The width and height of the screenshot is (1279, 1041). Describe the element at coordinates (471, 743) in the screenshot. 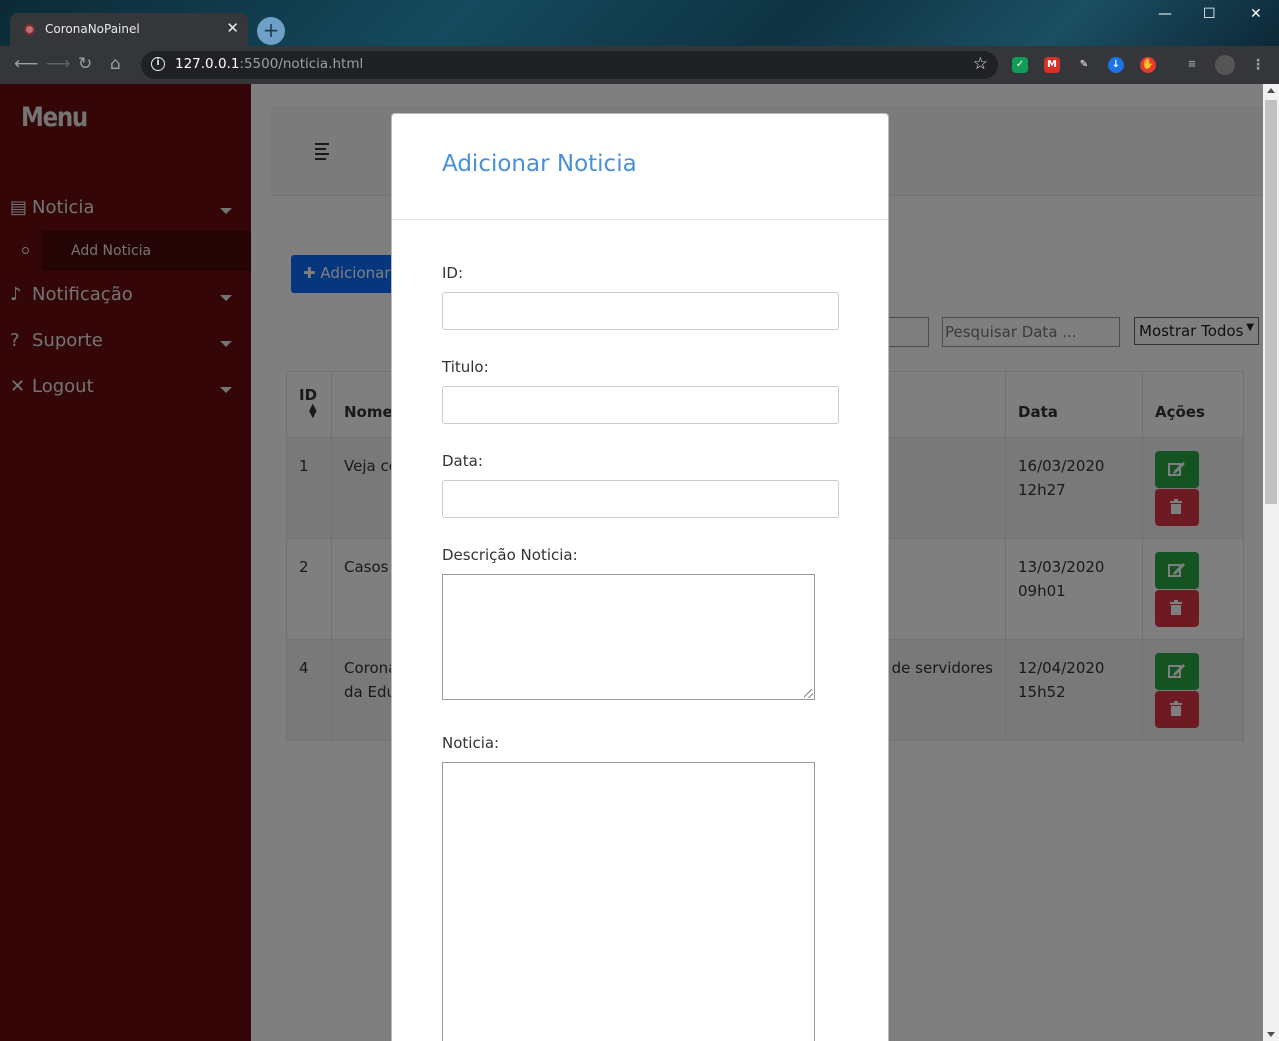

I see `noticia-label: Noticia:` at that location.